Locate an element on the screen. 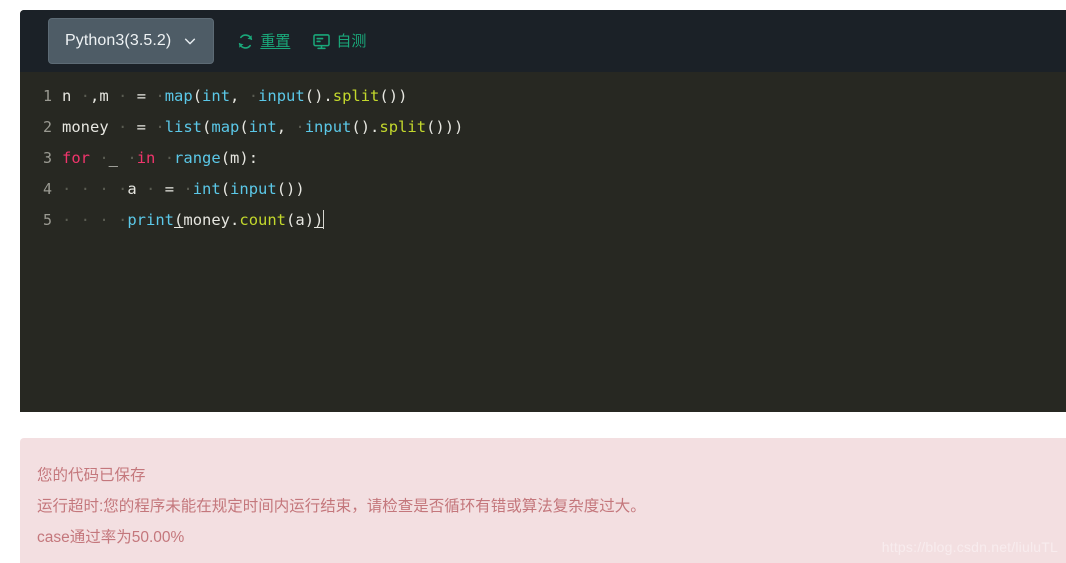  reset-button: 重置 is located at coordinates (263, 41).